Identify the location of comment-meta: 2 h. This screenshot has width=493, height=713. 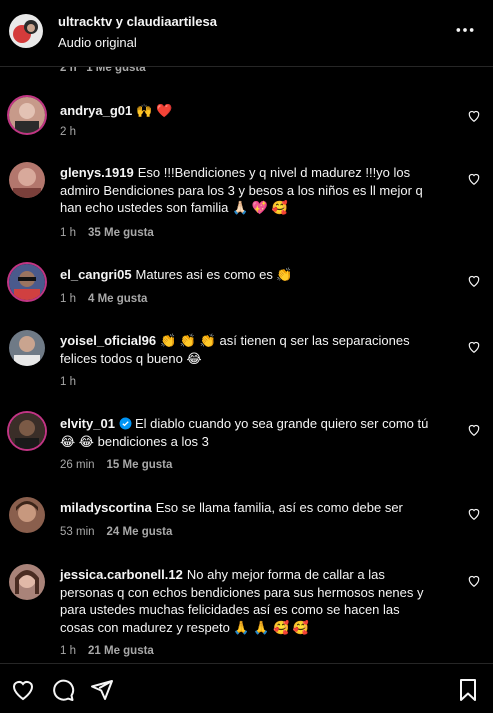
(68, 132).